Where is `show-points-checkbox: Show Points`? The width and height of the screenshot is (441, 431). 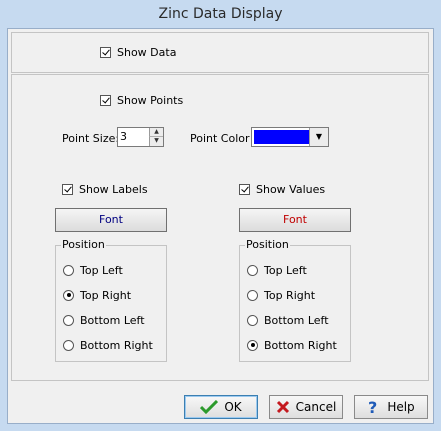 show-points-checkbox: Show Points is located at coordinates (141, 100).